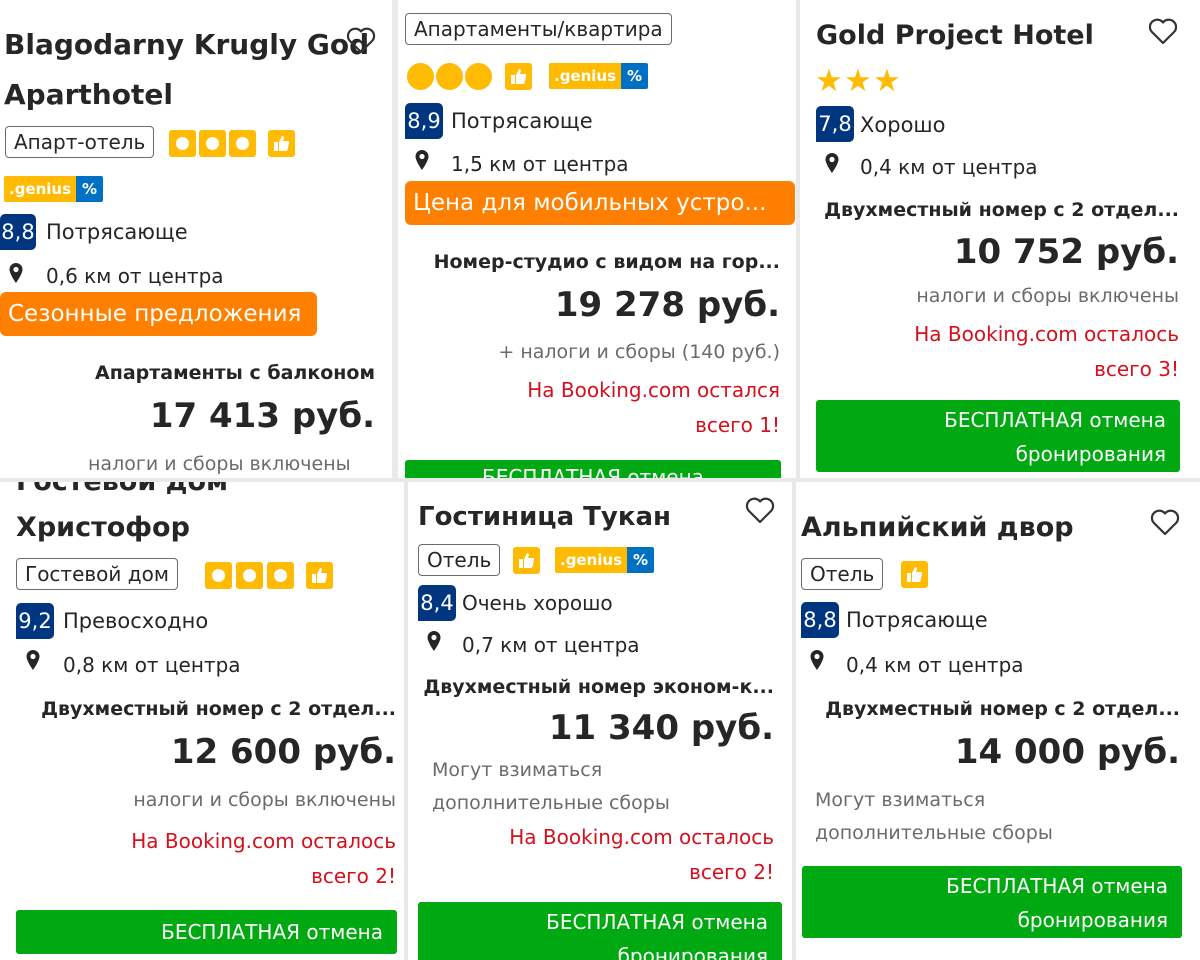 Image resolution: width=1200 pixels, height=960 pixels. What do you see at coordinates (551, 645) in the screenshot?
I see `distance-text: 0,7 км от центра` at bounding box center [551, 645].